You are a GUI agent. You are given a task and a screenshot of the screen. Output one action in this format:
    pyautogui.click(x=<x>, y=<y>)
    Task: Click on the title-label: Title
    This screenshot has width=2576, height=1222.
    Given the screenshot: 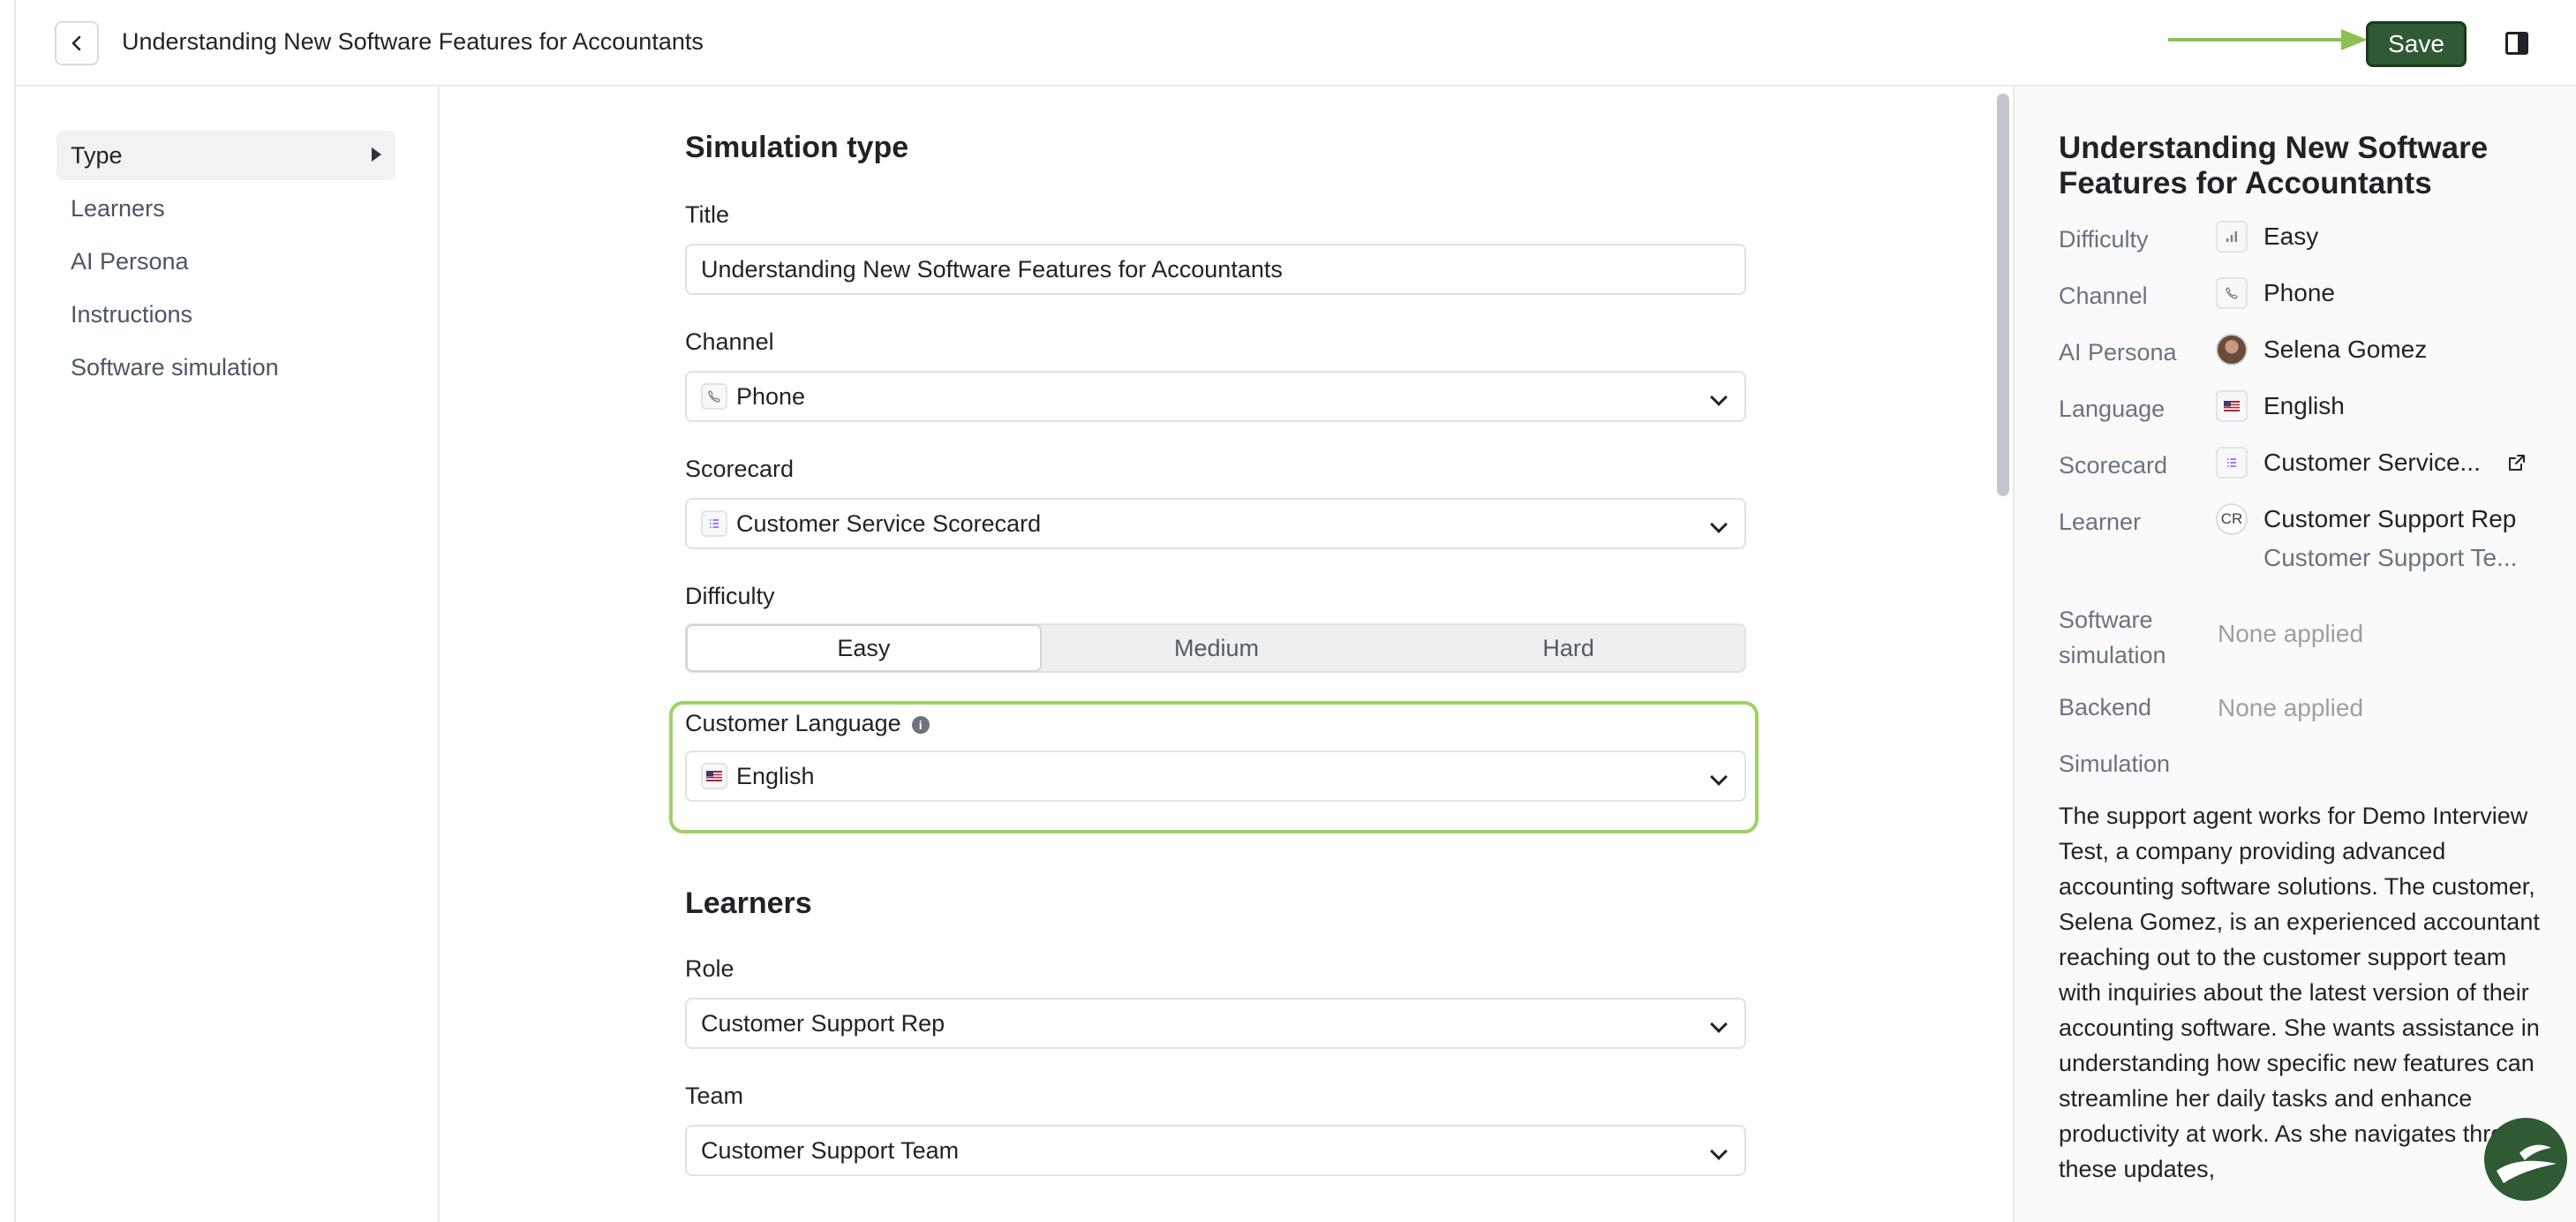 What is the action you would take?
    pyautogui.click(x=708, y=214)
    